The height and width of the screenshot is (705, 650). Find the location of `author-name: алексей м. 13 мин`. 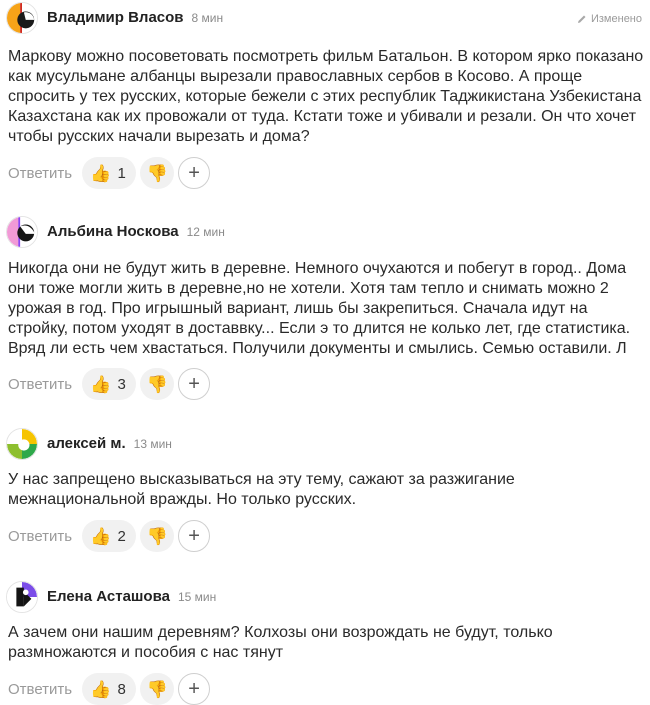

author-name: алексей м. 13 мин is located at coordinates (109, 443).